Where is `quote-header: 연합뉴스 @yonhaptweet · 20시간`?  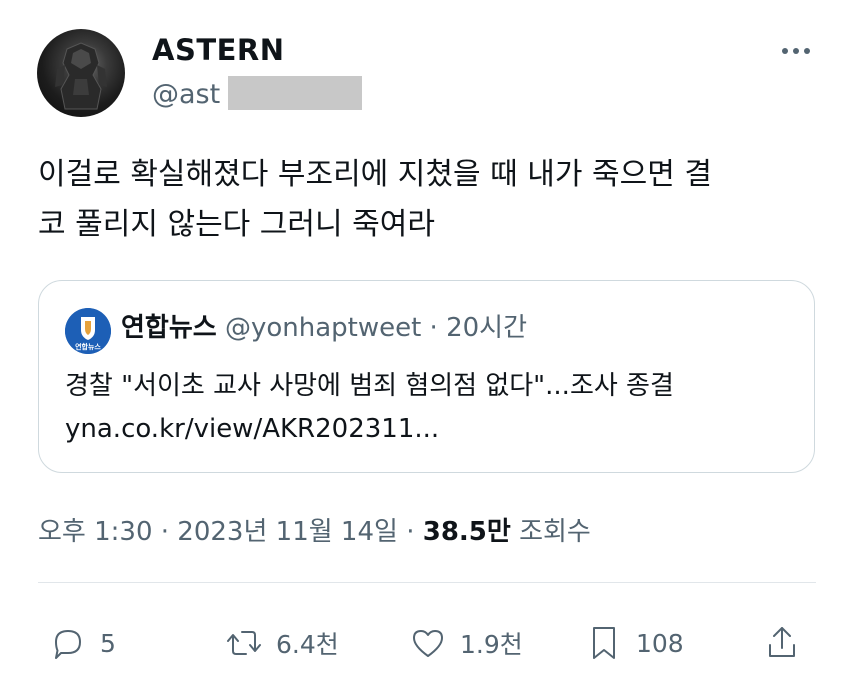 quote-header: 연합뉴스 @yonhaptweet · 20시간 is located at coordinates (324, 328).